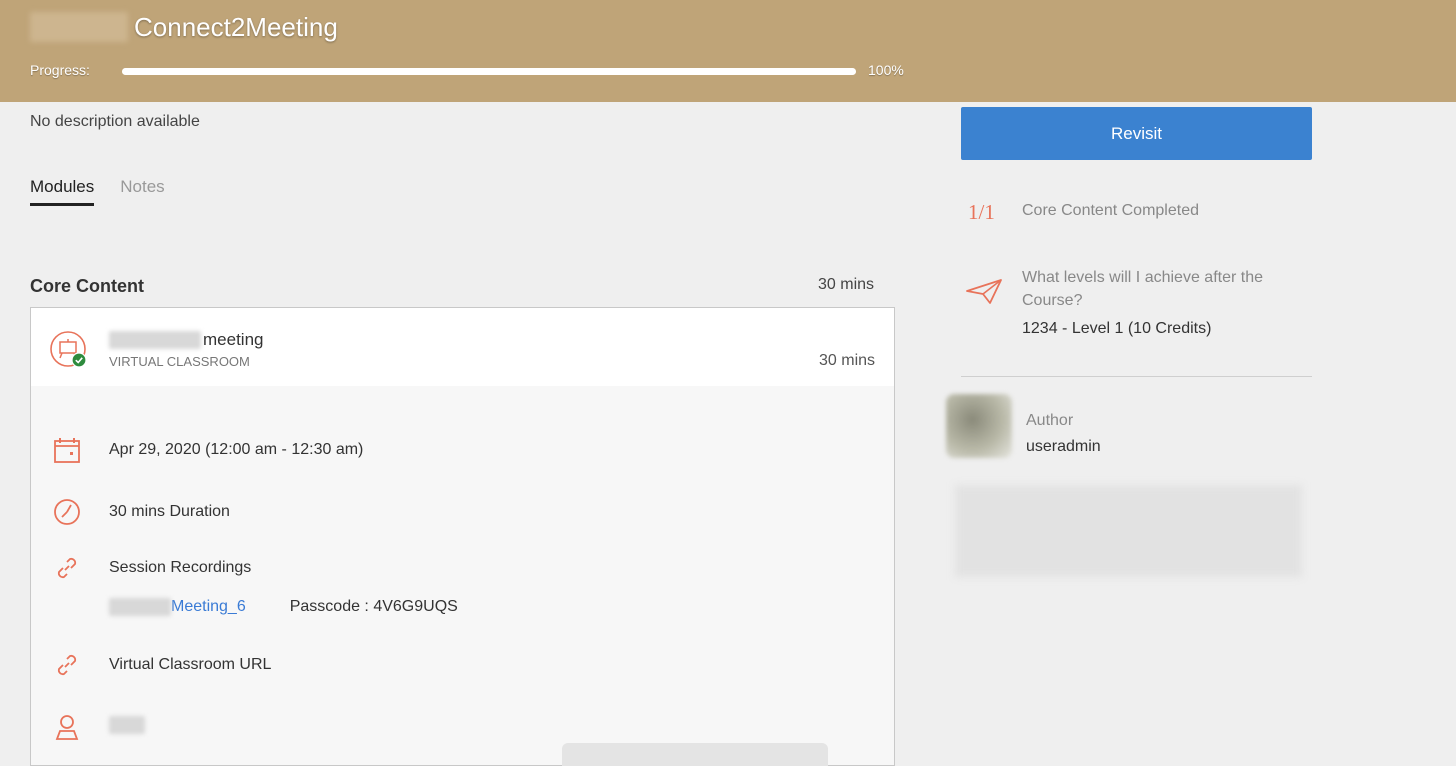  I want to click on progress-bar-fill, so click(489, 71).